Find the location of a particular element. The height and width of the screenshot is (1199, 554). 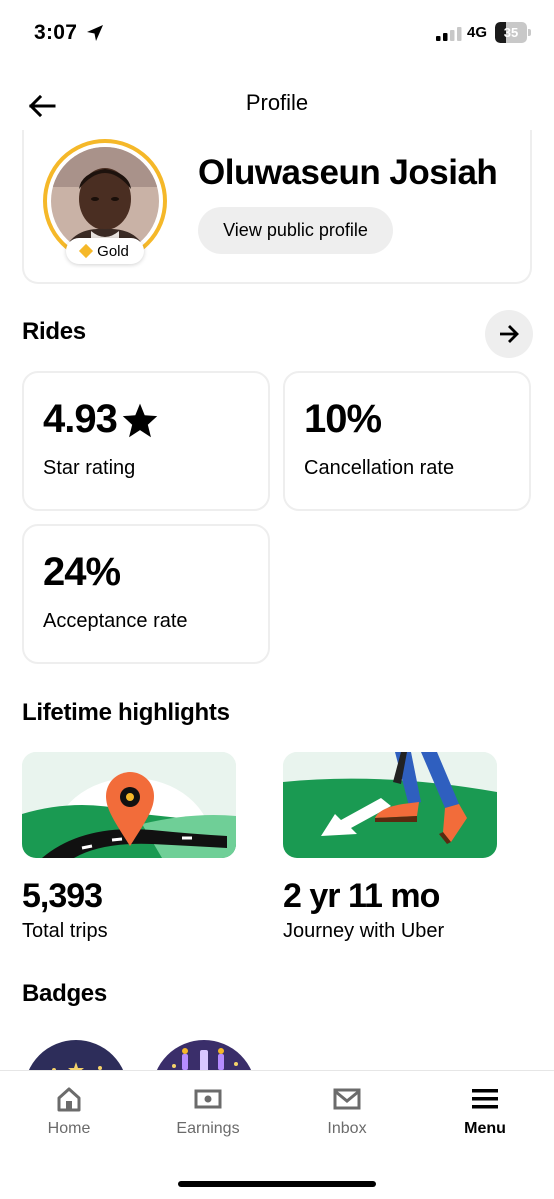

tab-earnings: Earnings is located at coordinates (208, 1113).